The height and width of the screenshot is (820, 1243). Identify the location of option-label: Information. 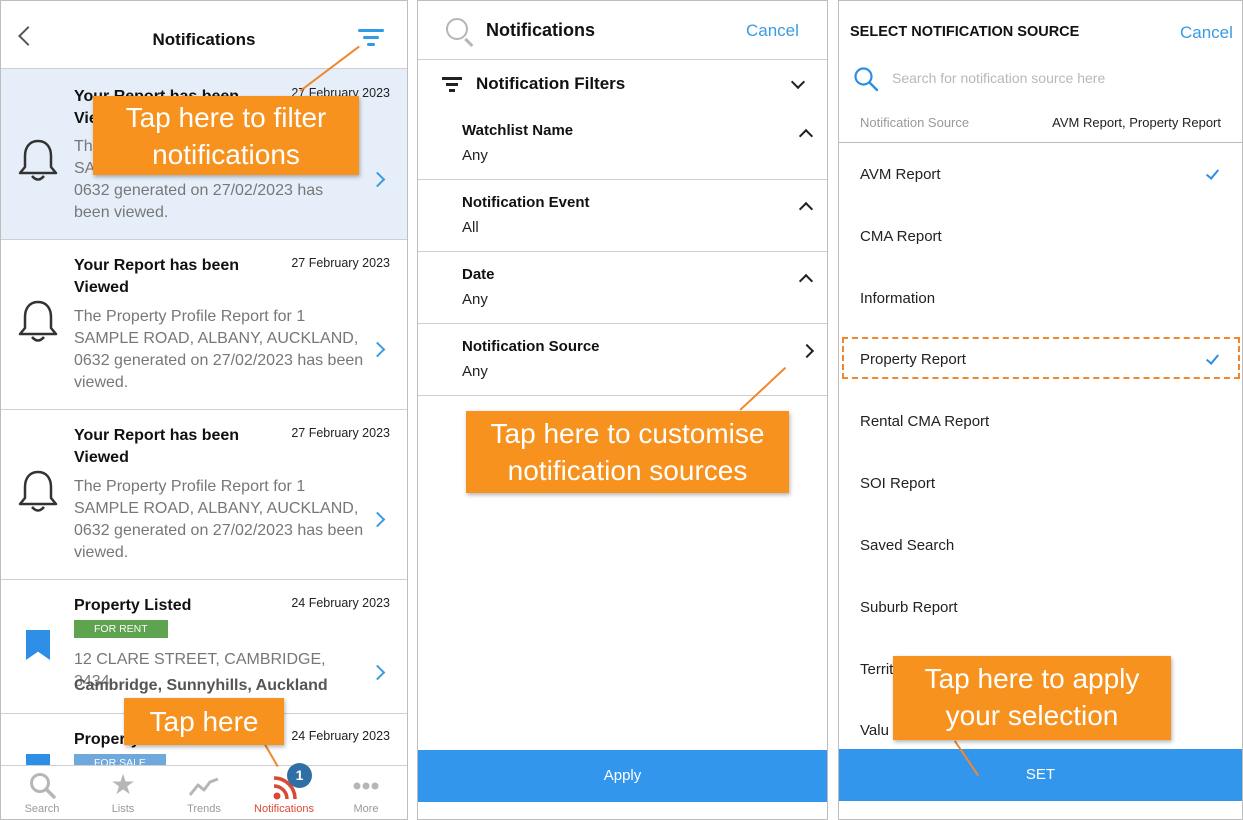
(898, 298).